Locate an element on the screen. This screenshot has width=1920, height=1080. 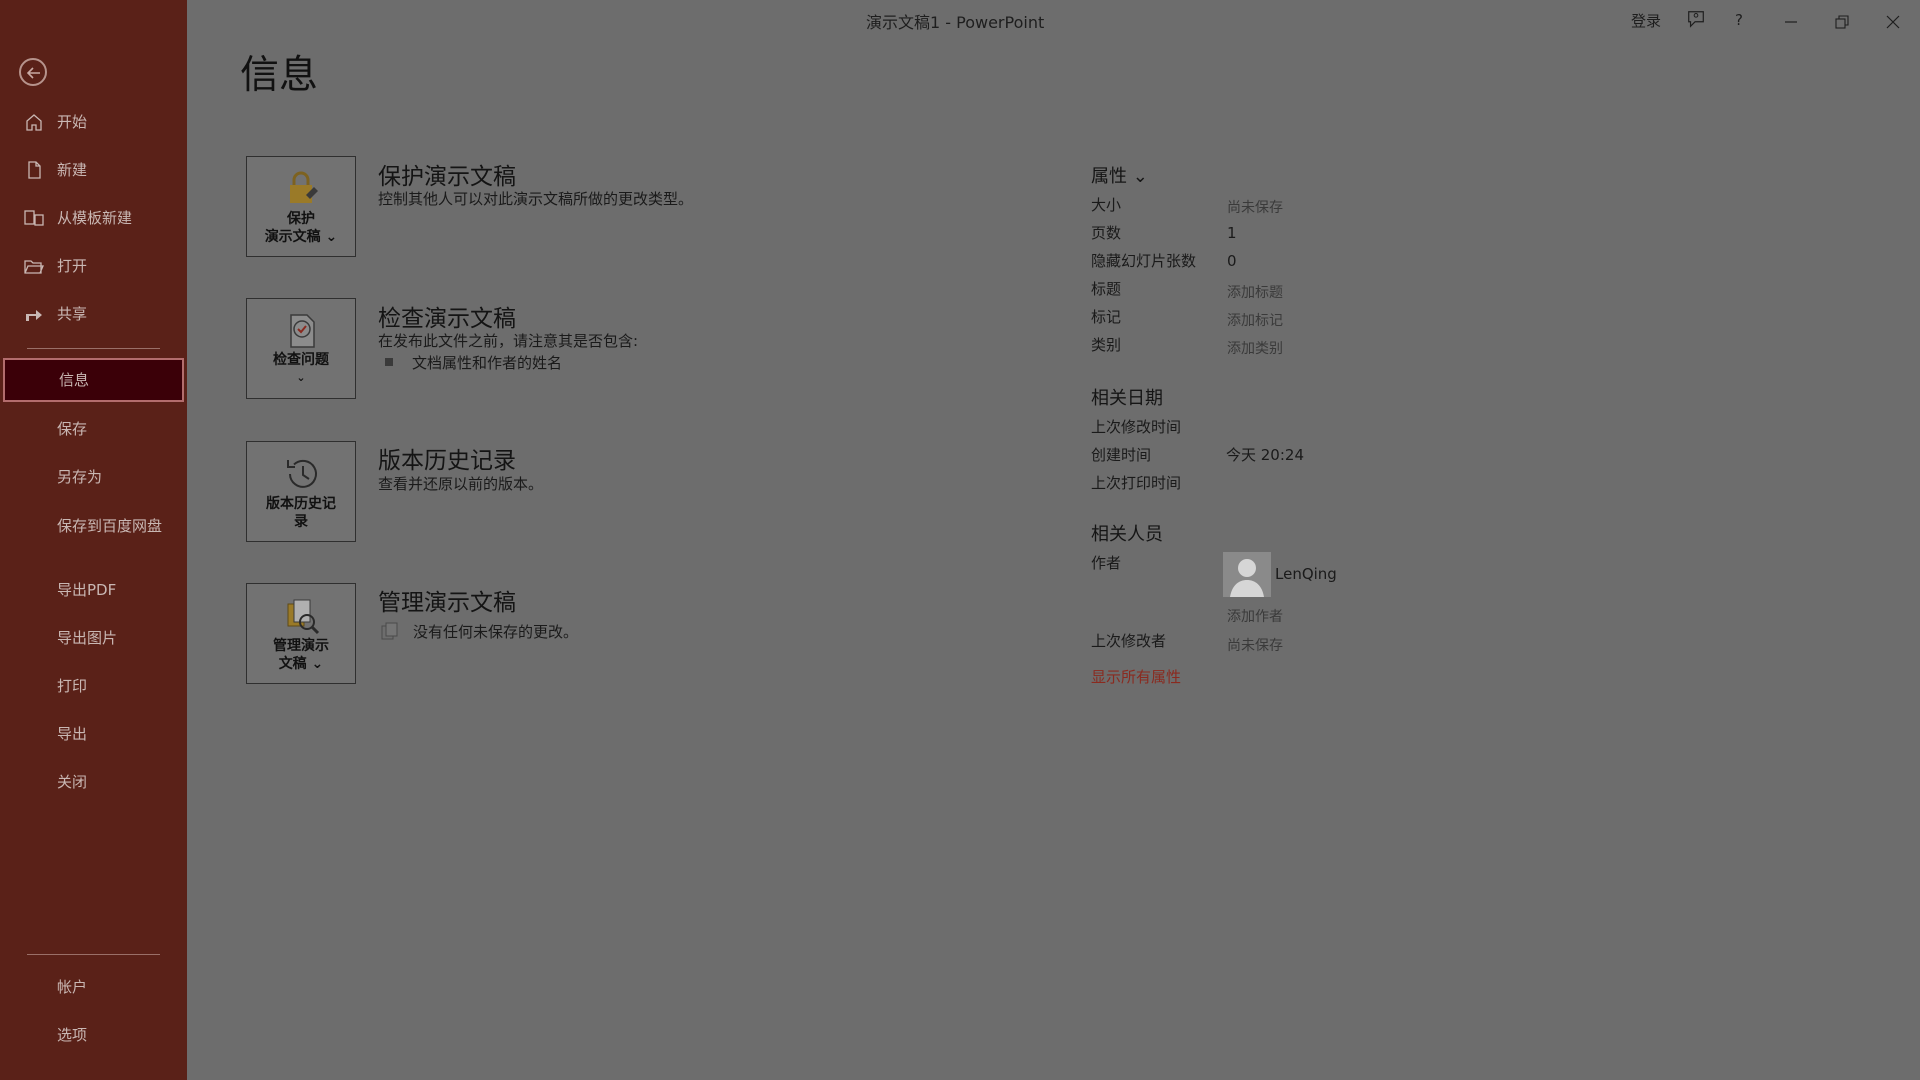
nav-close: 关闭 is located at coordinates (93, 782).